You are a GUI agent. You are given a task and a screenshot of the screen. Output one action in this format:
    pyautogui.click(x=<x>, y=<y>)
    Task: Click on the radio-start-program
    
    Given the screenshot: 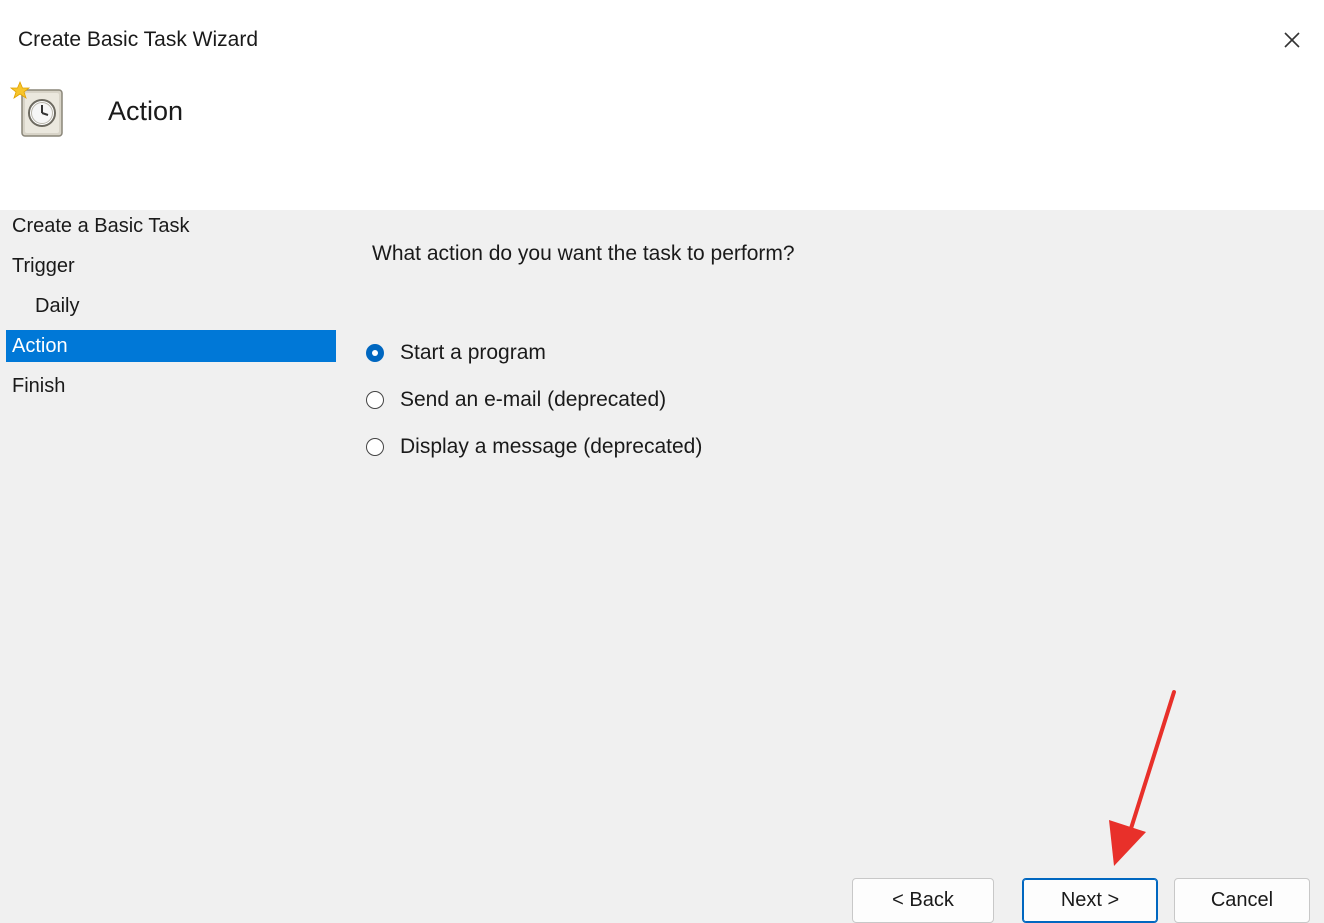 What is the action you would take?
    pyautogui.click(x=375, y=353)
    